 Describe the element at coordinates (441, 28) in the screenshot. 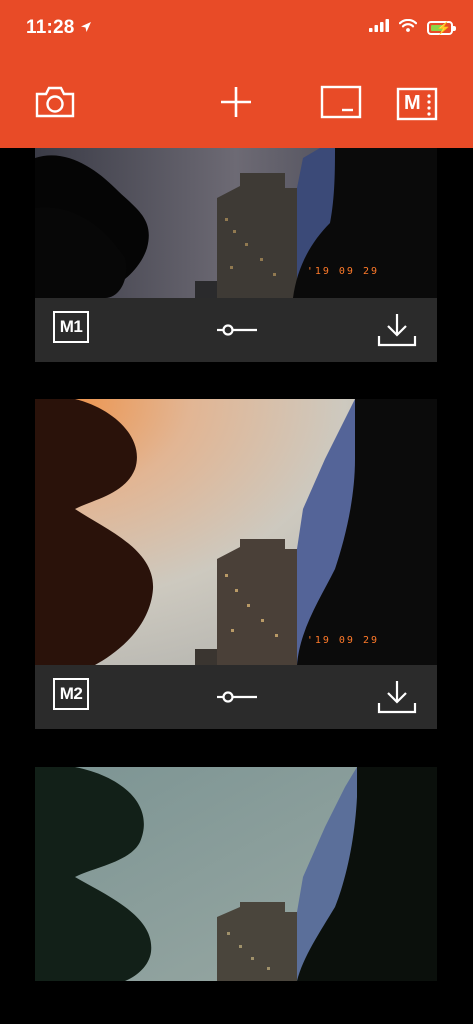

I see `battery-charging-icon: ⚡` at that location.